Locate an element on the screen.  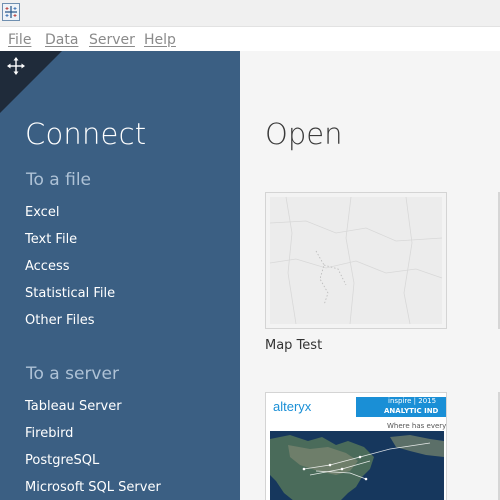
menu-bar: File Data Server Help is located at coordinates (250, 39).